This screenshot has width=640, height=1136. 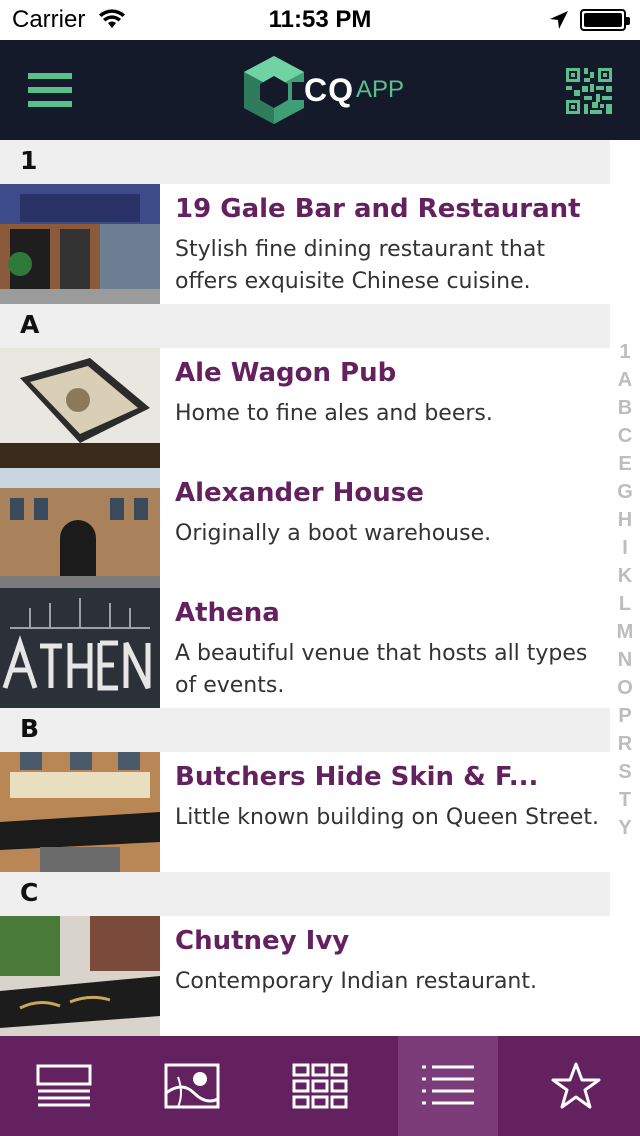 I want to click on index-letter: H, so click(x=625, y=520).